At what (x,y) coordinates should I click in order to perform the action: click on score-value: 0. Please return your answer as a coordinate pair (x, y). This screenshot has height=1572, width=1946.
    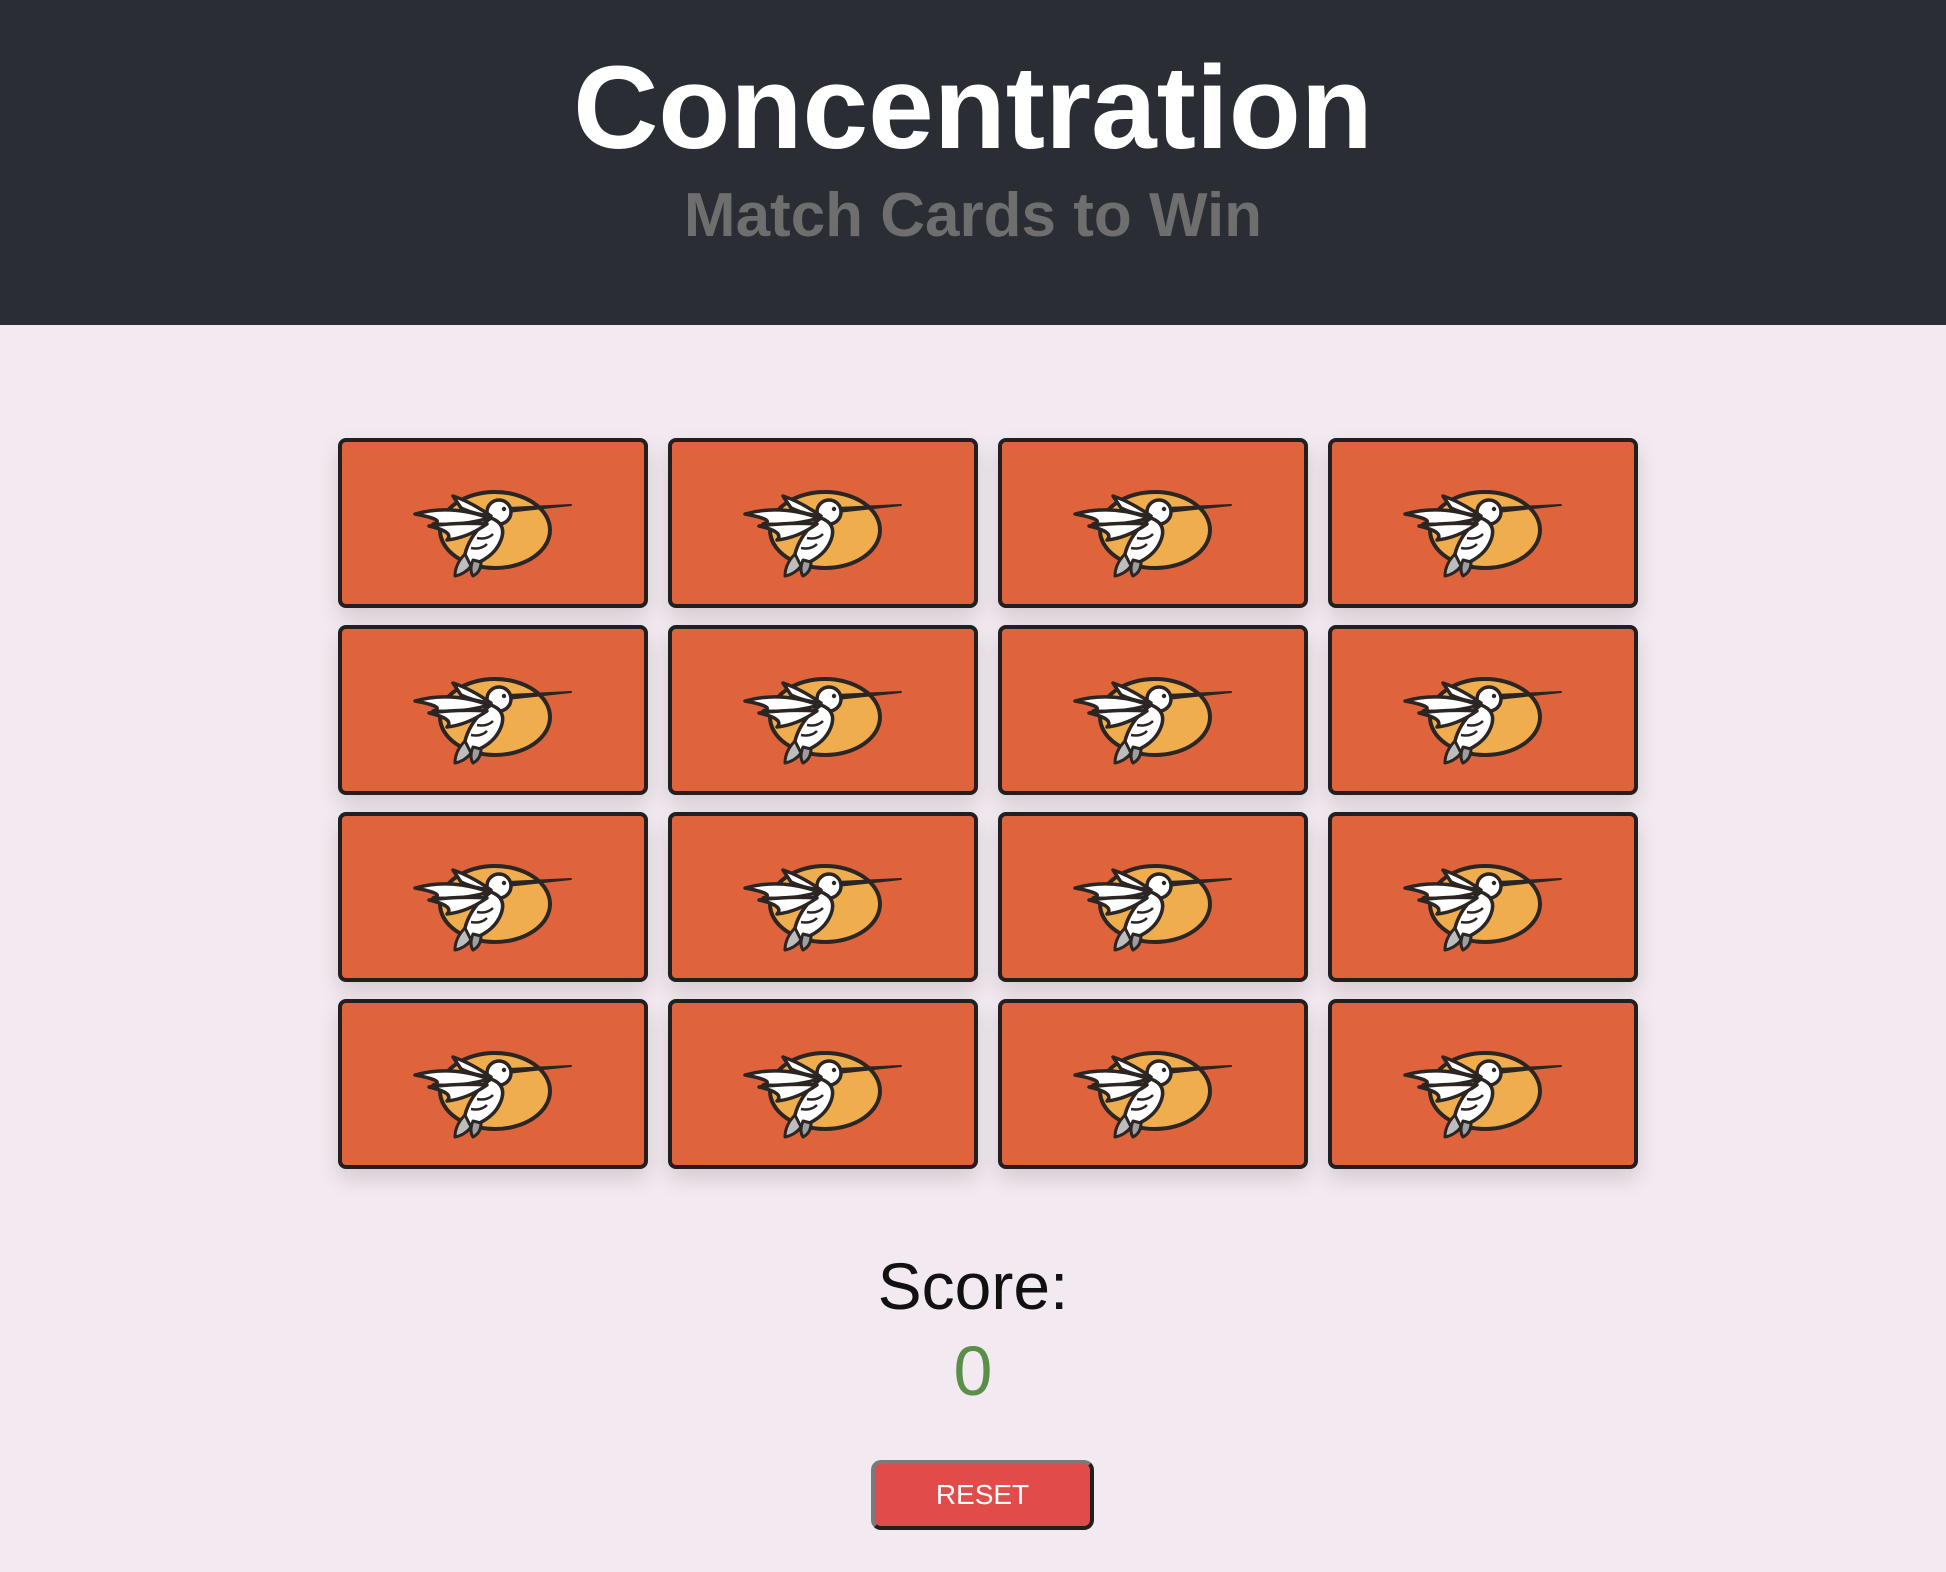
    Looking at the image, I should click on (973, 1371).